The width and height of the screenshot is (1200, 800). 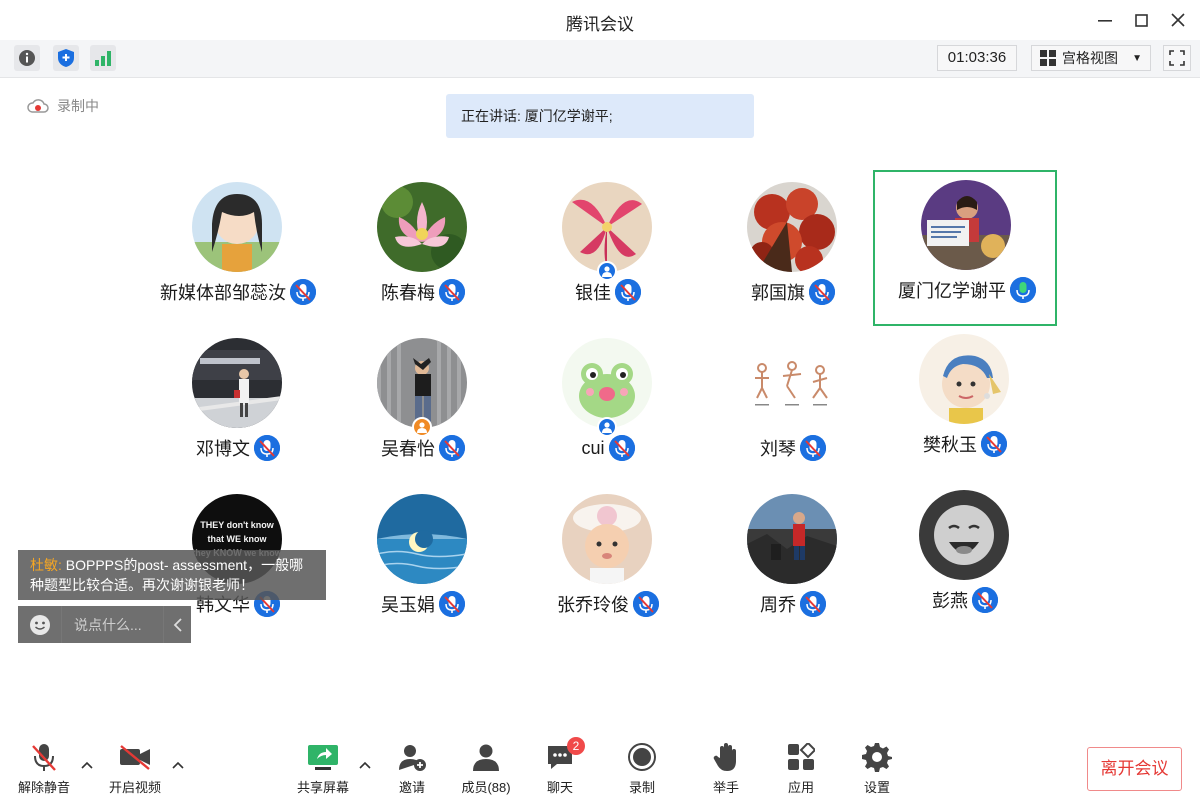 I want to click on audio-options-caret, so click(x=87, y=765).